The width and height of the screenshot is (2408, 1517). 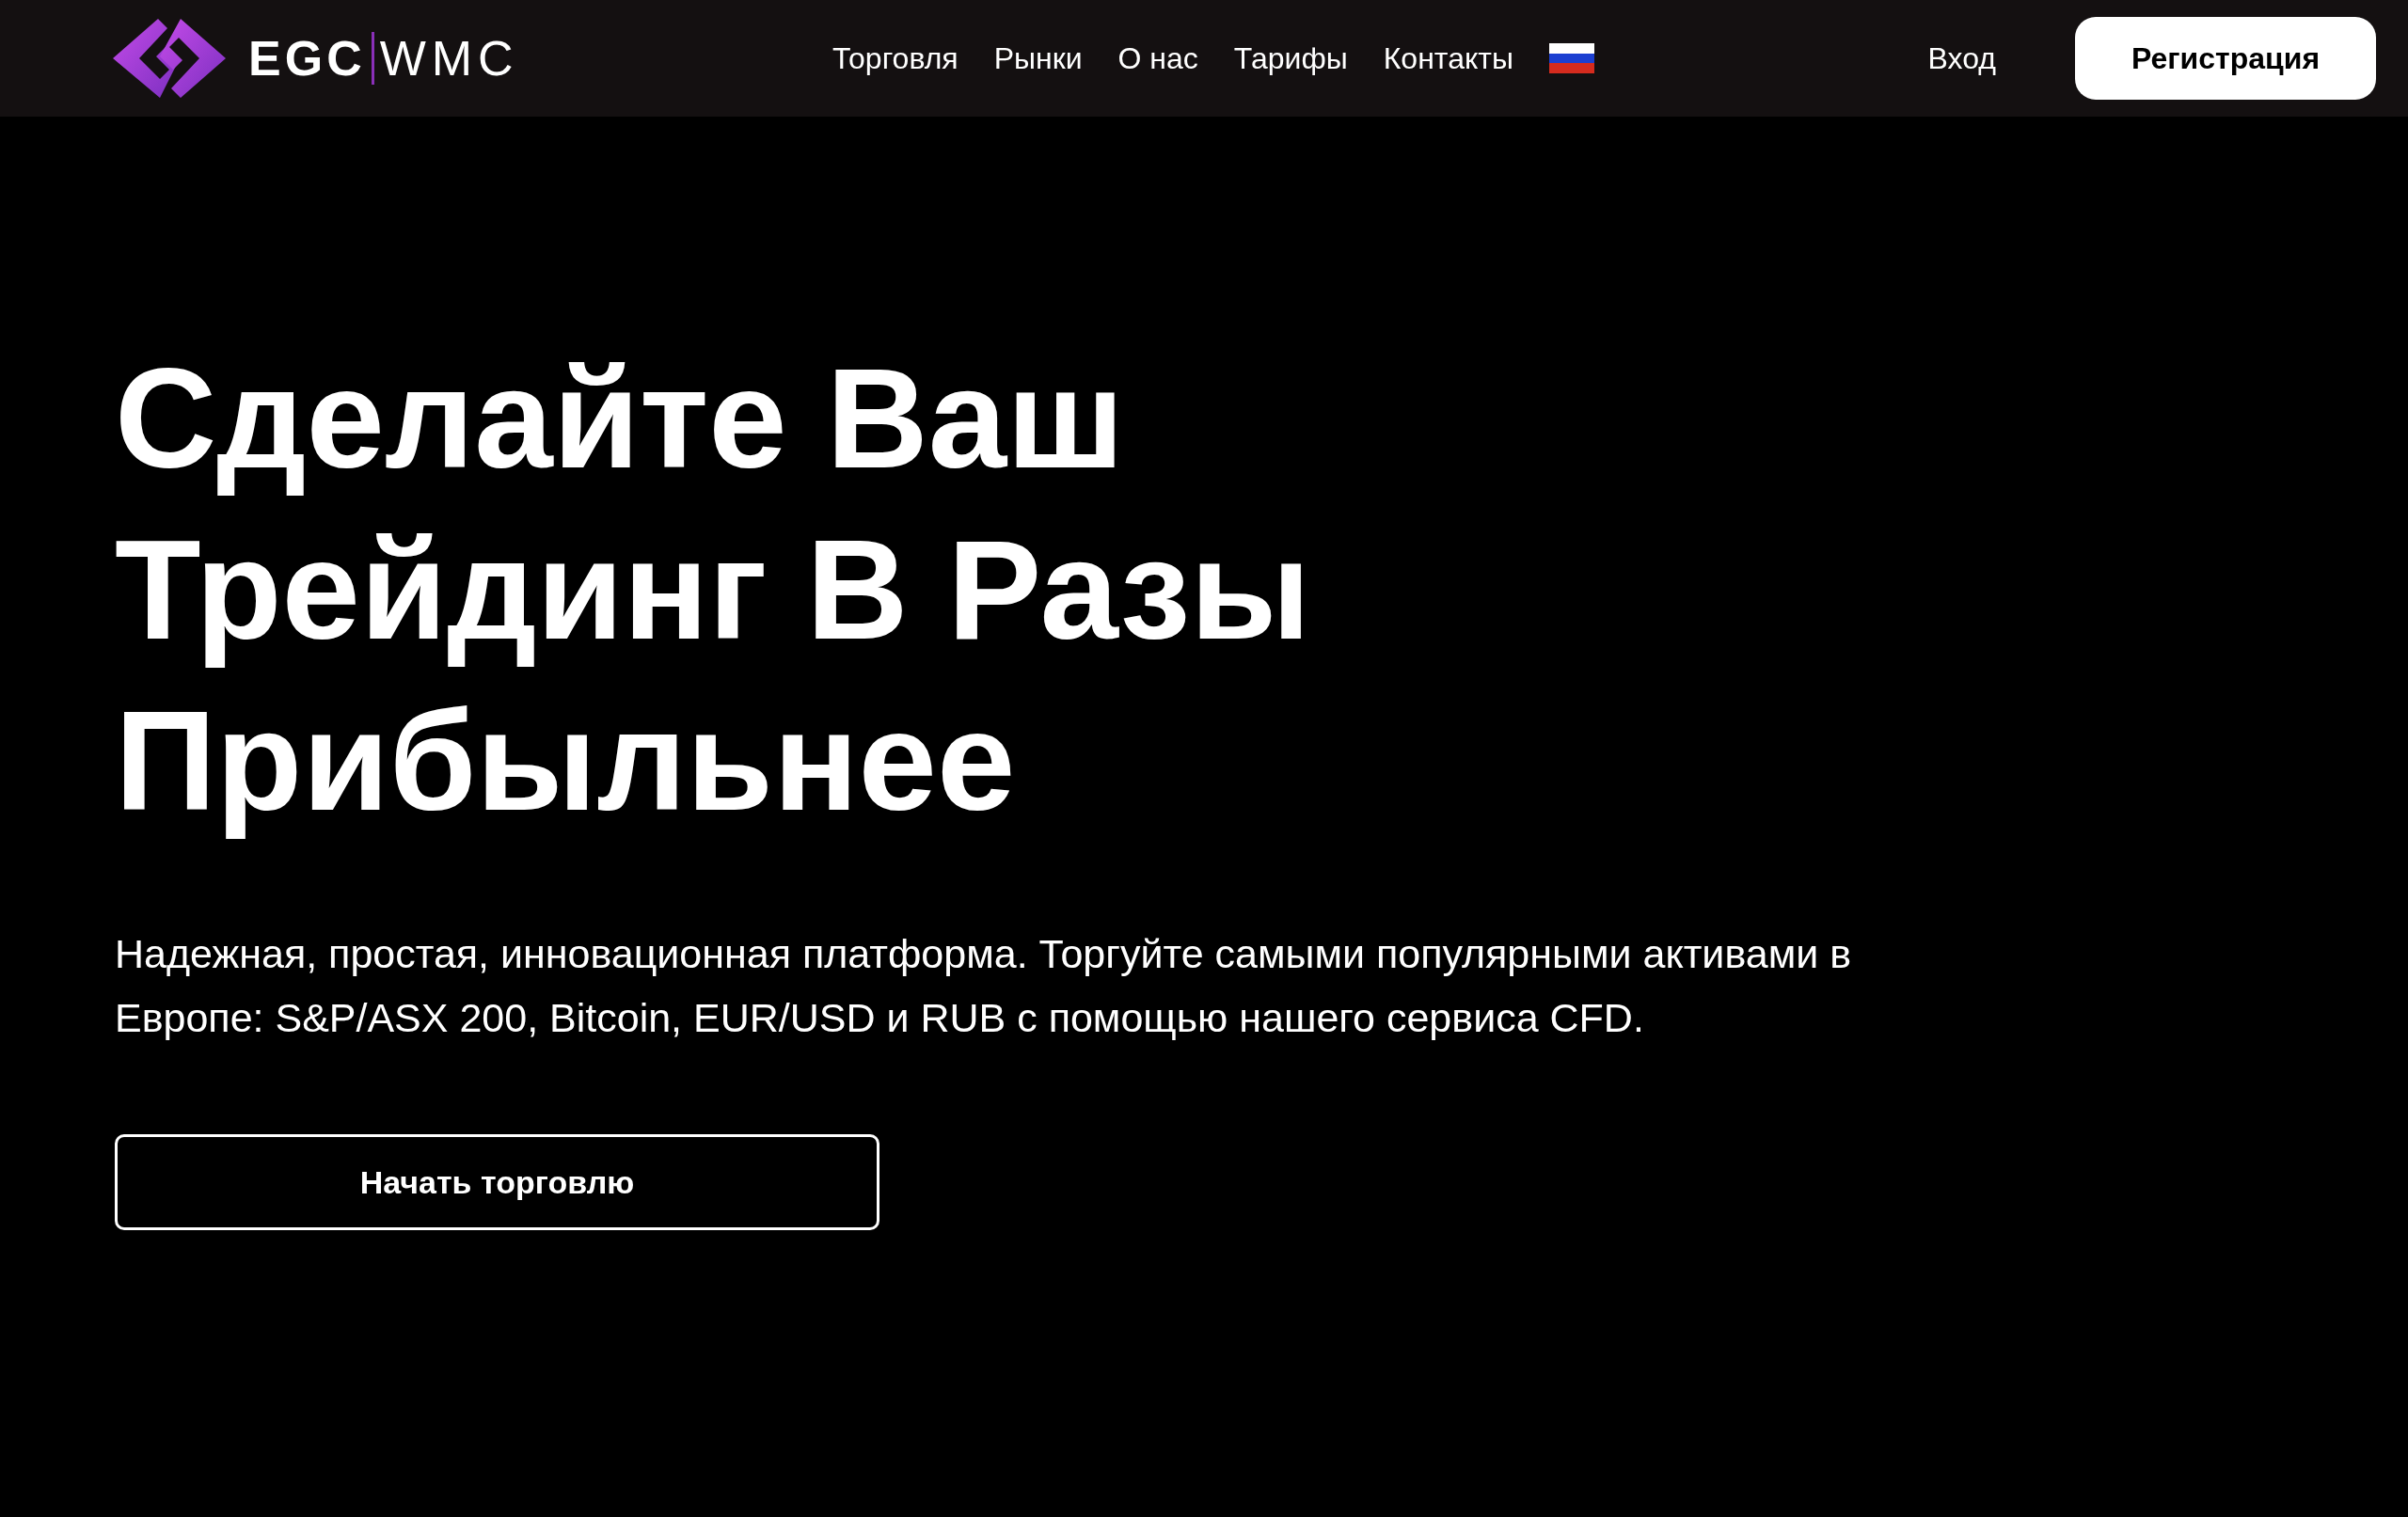 What do you see at coordinates (307, 58) in the screenshot?
I see `logo-text: EGC` at bounding box center [307, 58].